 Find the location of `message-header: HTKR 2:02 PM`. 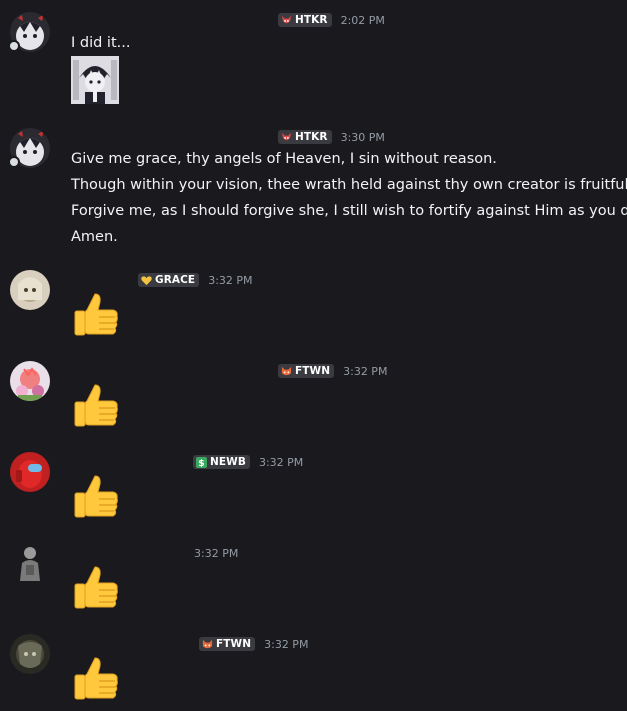

message-header: HTKR 2:02 PM is located at coordinates (331, 20).